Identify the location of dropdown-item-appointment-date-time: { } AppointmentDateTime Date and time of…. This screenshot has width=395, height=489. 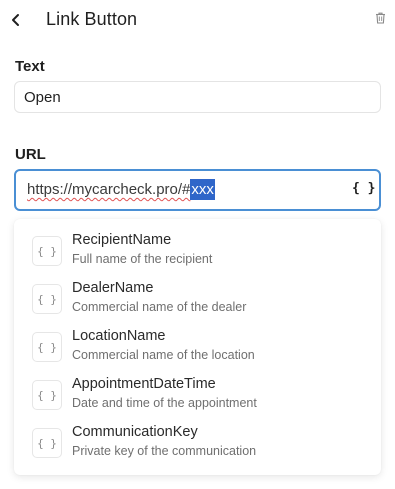
(197, 395).